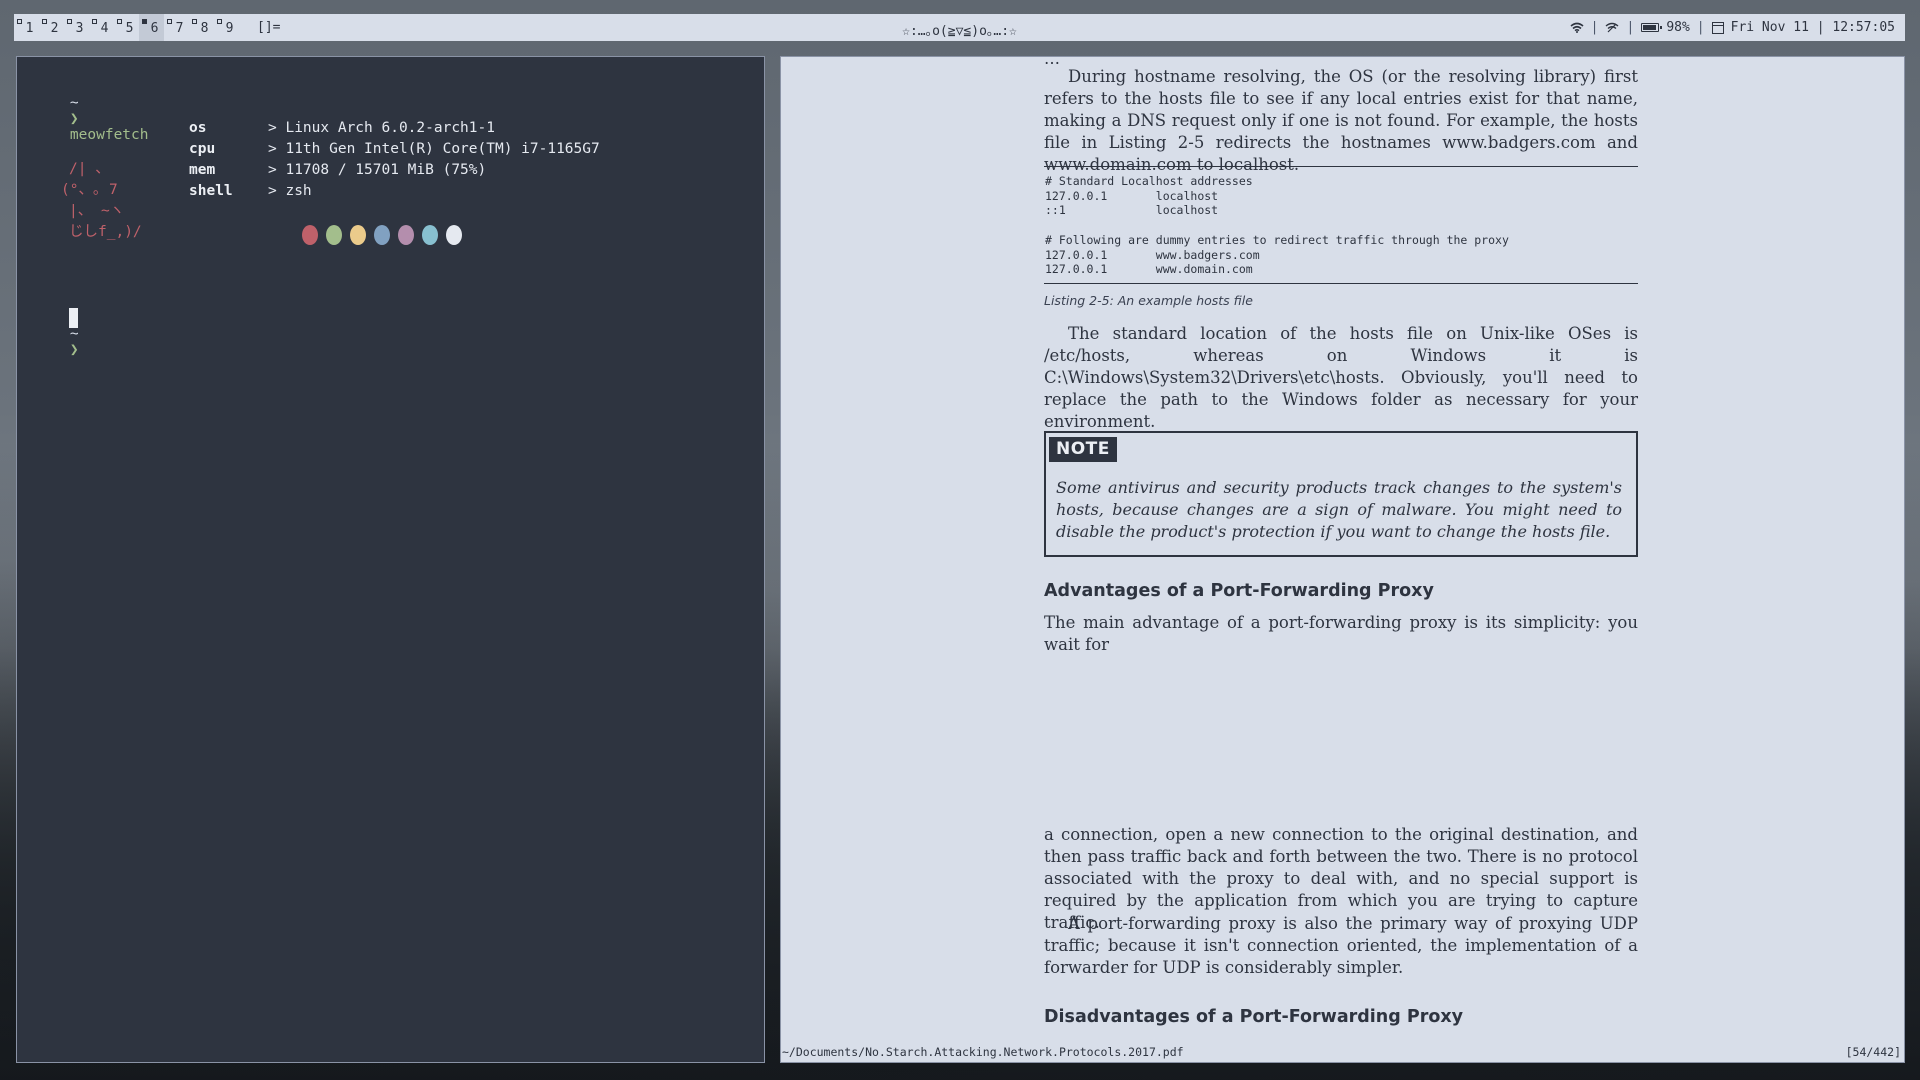 This screenshot has height=1080, width=1920. I want to click on workspace-9: 9, so click(226, 27).